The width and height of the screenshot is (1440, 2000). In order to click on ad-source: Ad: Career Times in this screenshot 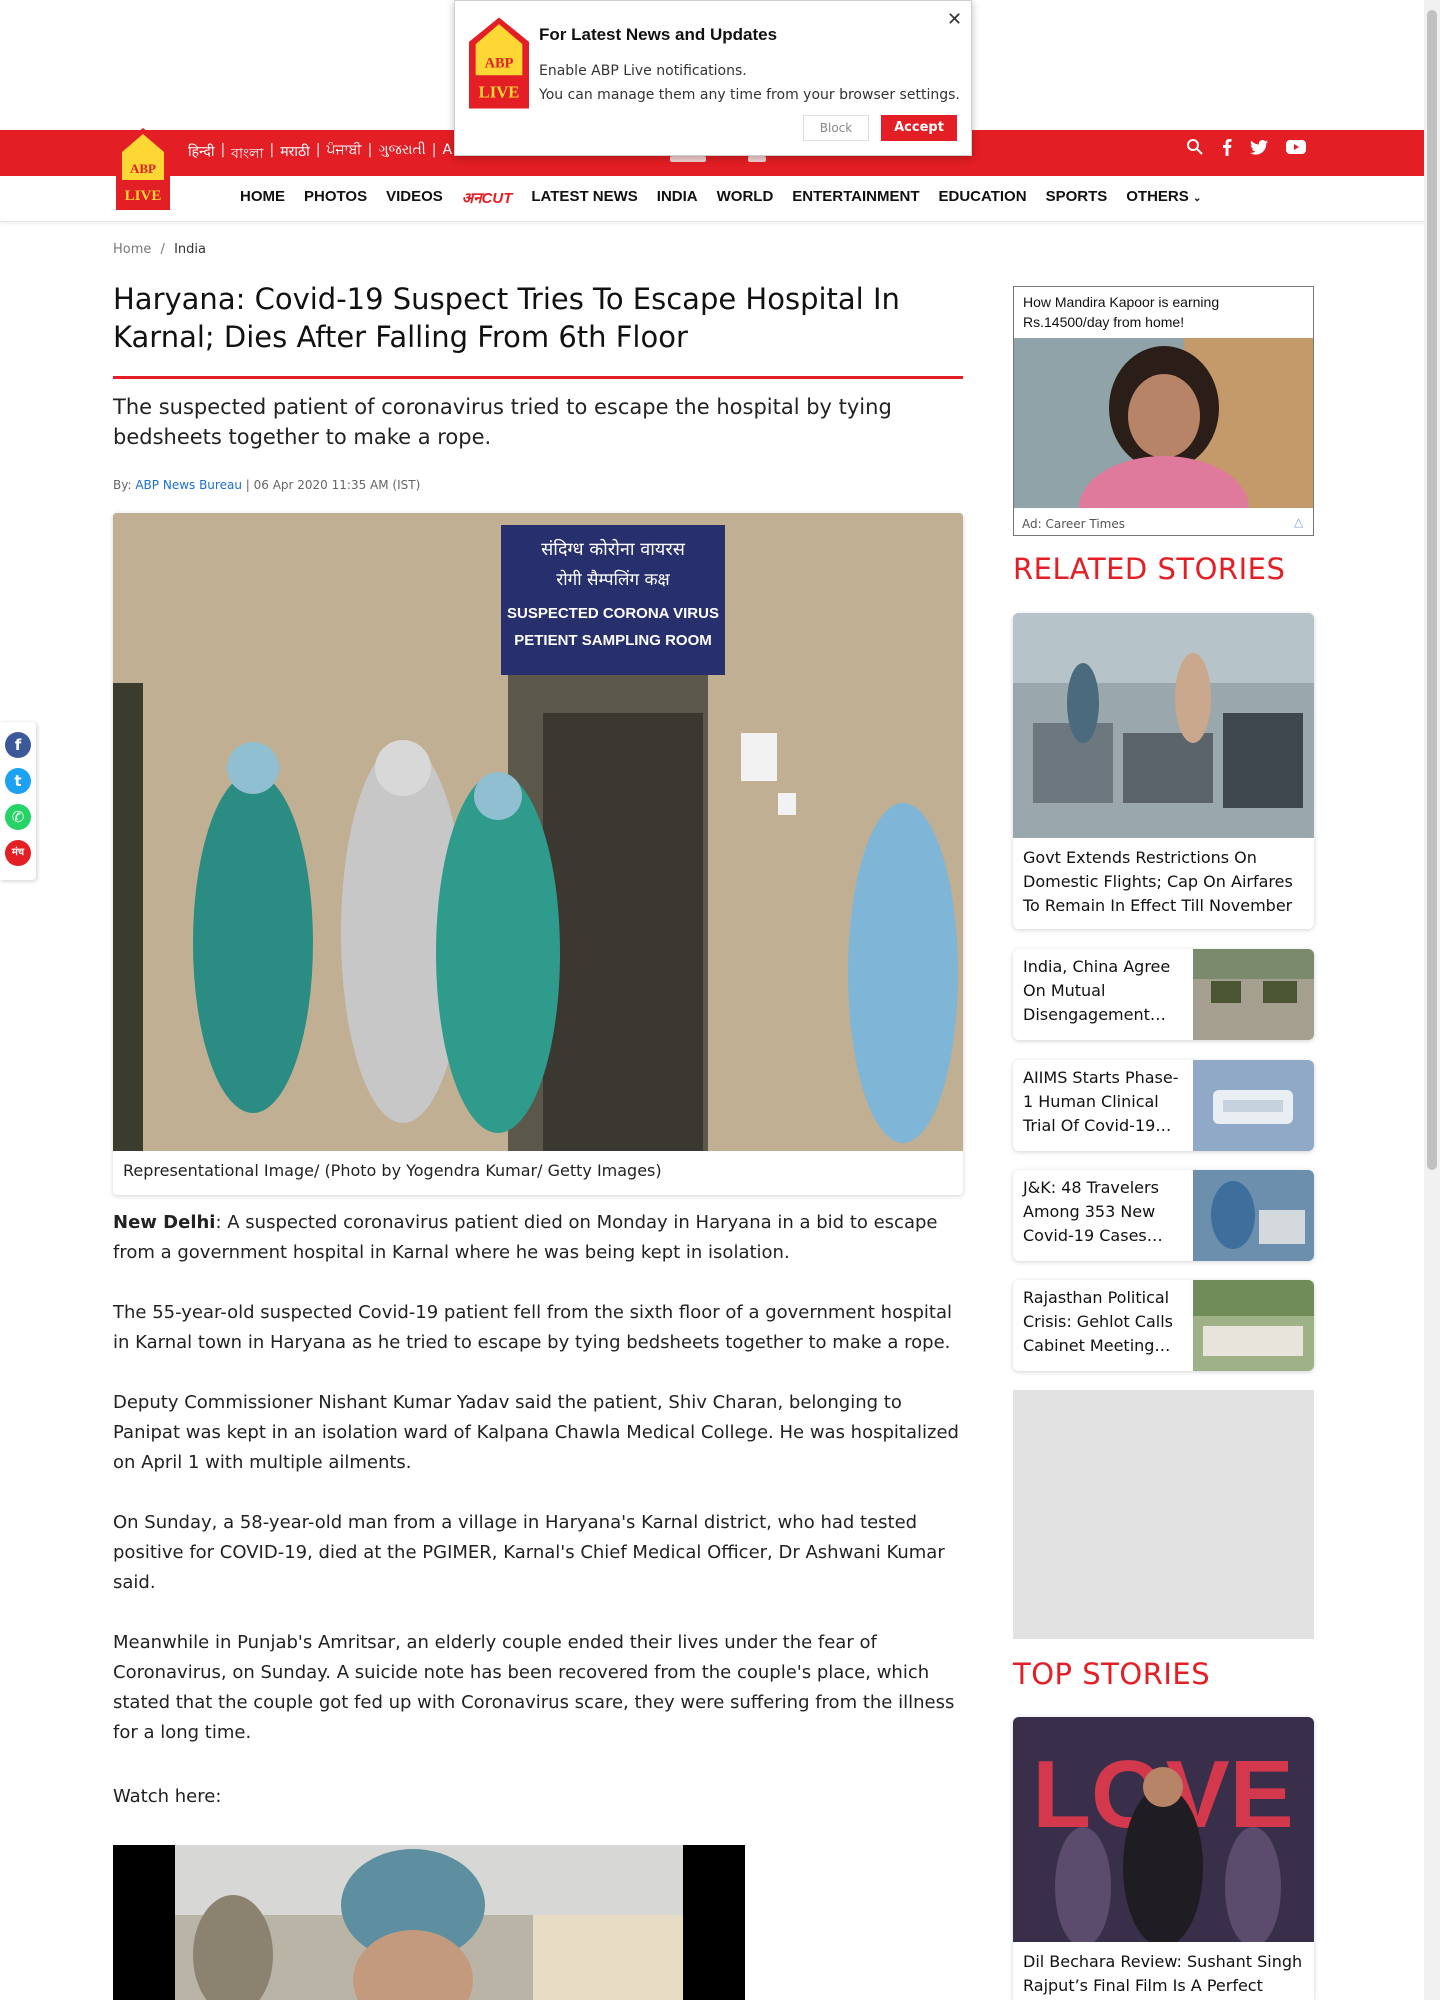, I will do `click(1074, 524)`.